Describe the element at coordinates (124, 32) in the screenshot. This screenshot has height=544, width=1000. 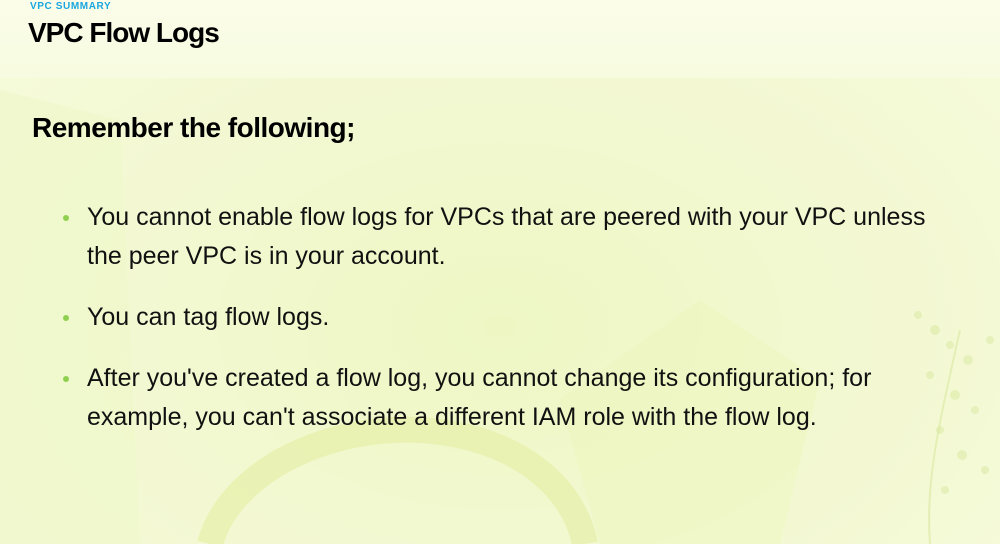
I see `page-title: VPC Flow Logs` at that location.